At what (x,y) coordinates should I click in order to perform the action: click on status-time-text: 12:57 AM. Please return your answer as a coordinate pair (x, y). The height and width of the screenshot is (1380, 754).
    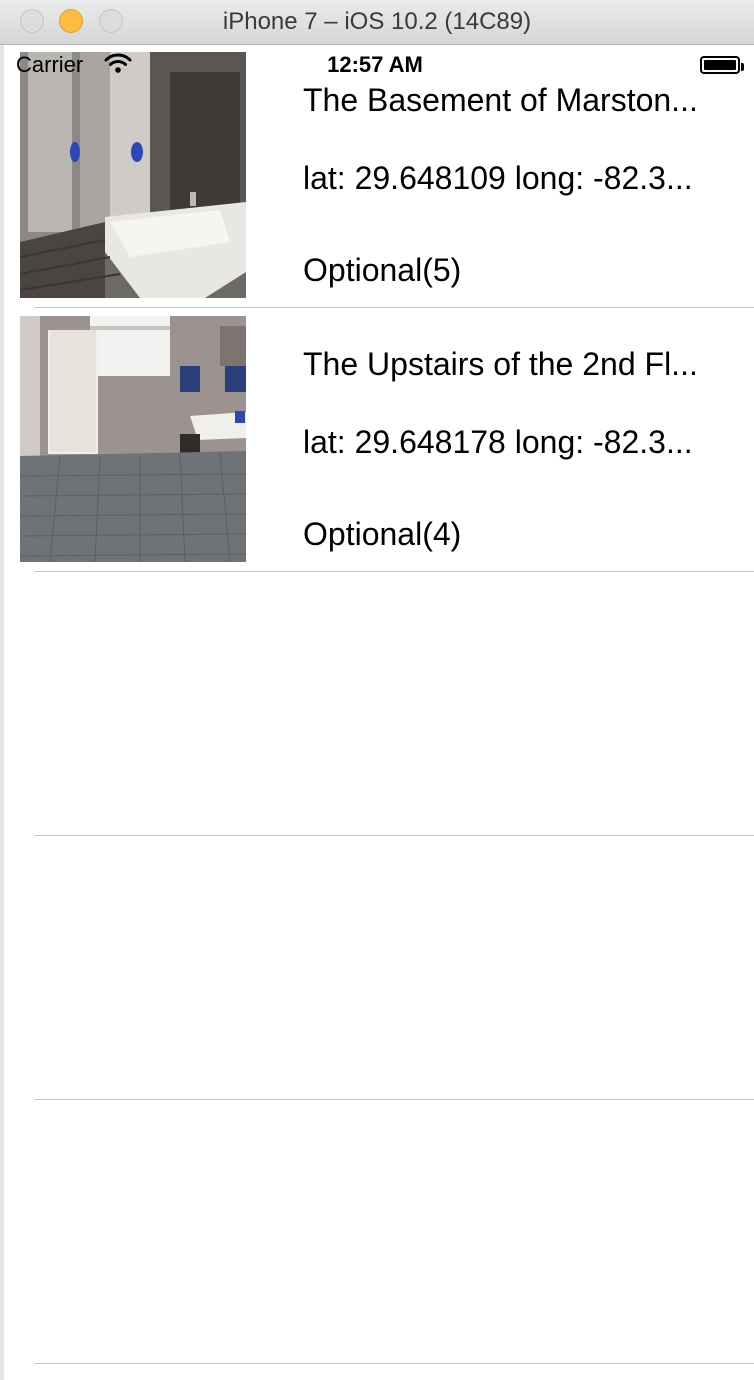
    Looking at the image, I should click on (375, 64).